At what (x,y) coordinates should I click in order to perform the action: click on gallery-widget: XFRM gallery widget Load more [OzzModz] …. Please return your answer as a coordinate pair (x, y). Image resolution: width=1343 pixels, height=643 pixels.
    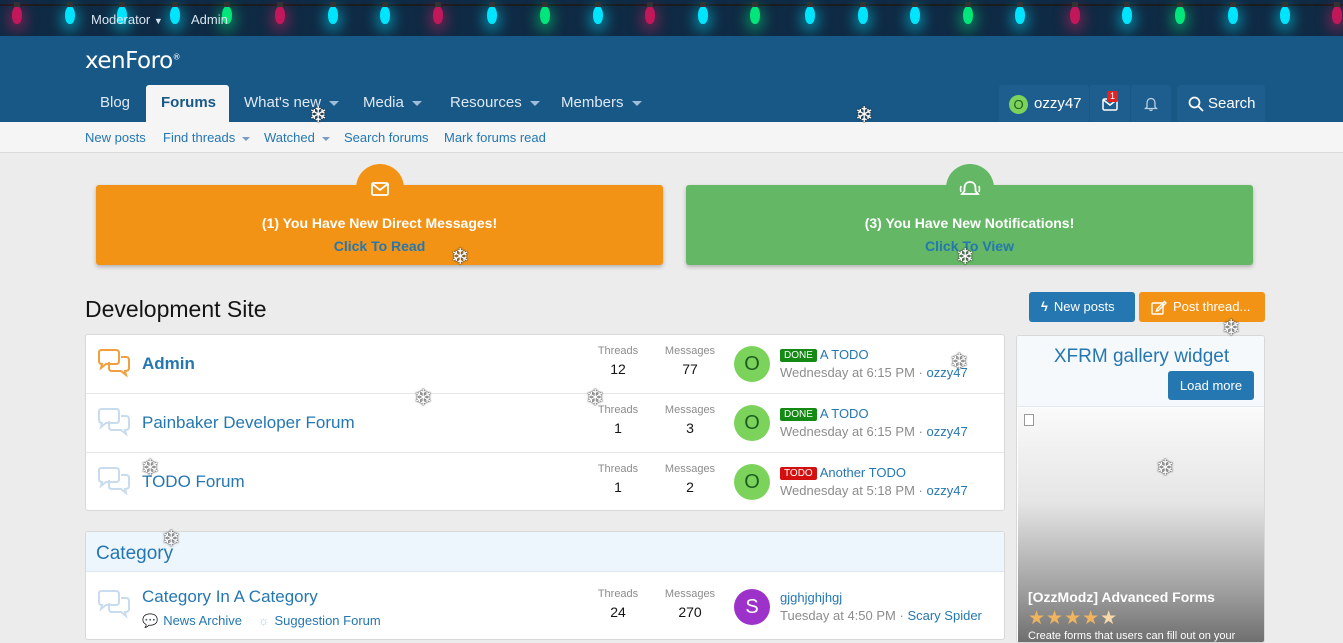
    Looking at the image, I should click on (1140, 489).